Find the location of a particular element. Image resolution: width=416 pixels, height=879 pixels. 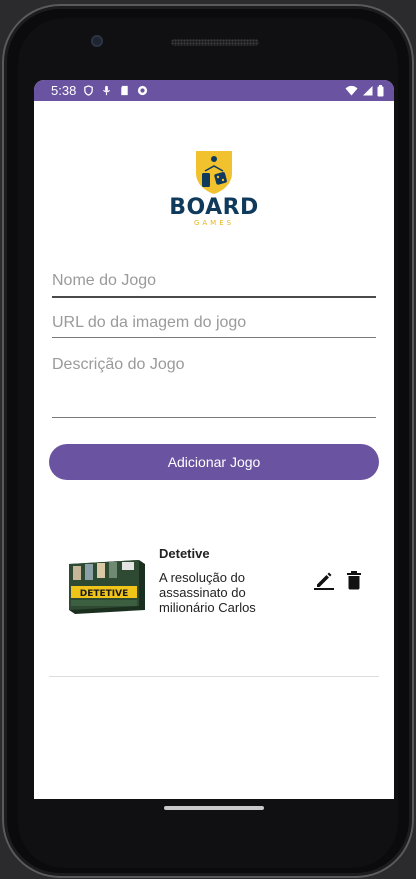

image-url-input is located at coordinates (214, 323).